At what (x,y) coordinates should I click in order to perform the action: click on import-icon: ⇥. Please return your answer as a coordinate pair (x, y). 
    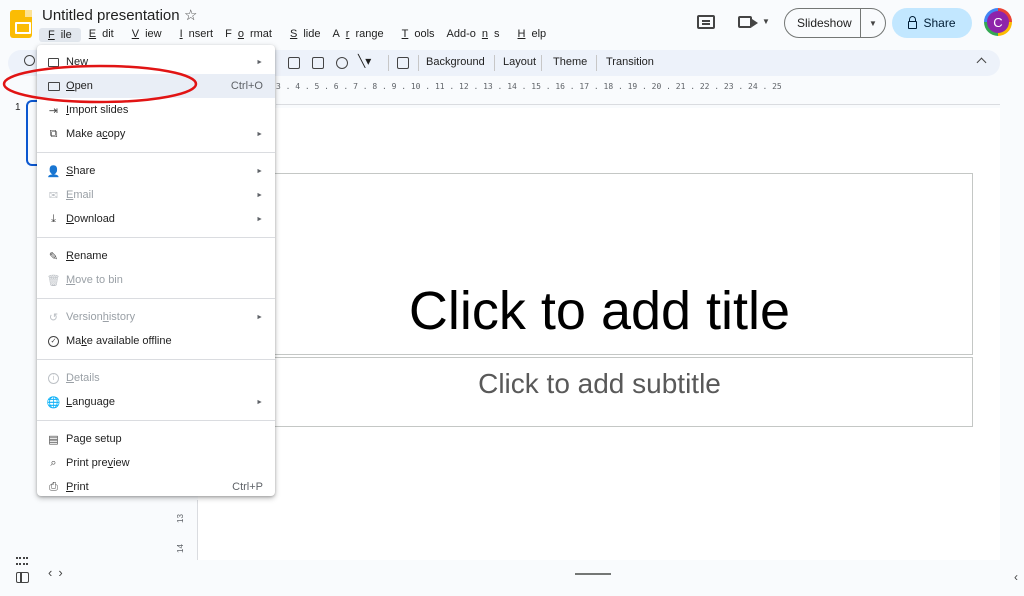
    Looking at the image, I should click on (53, 110).